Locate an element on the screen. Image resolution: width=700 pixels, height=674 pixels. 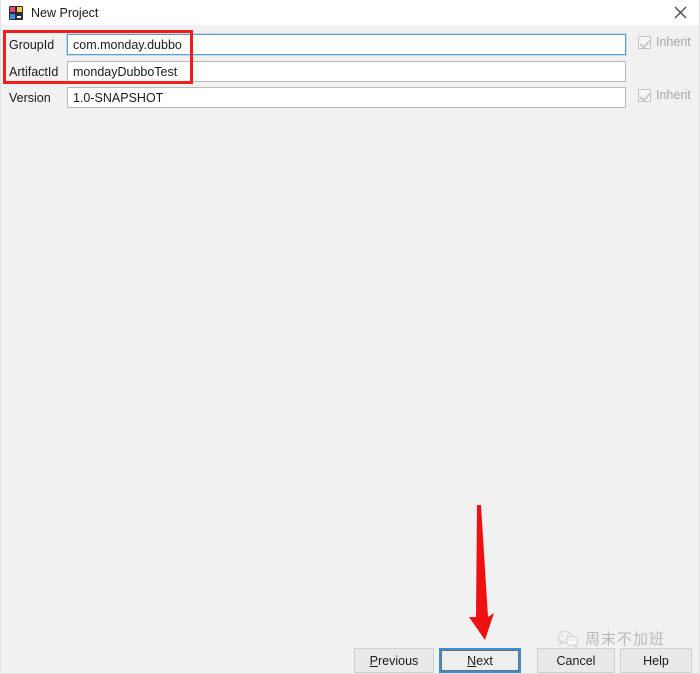
help-button: Help is located at coordinates (656, 660).